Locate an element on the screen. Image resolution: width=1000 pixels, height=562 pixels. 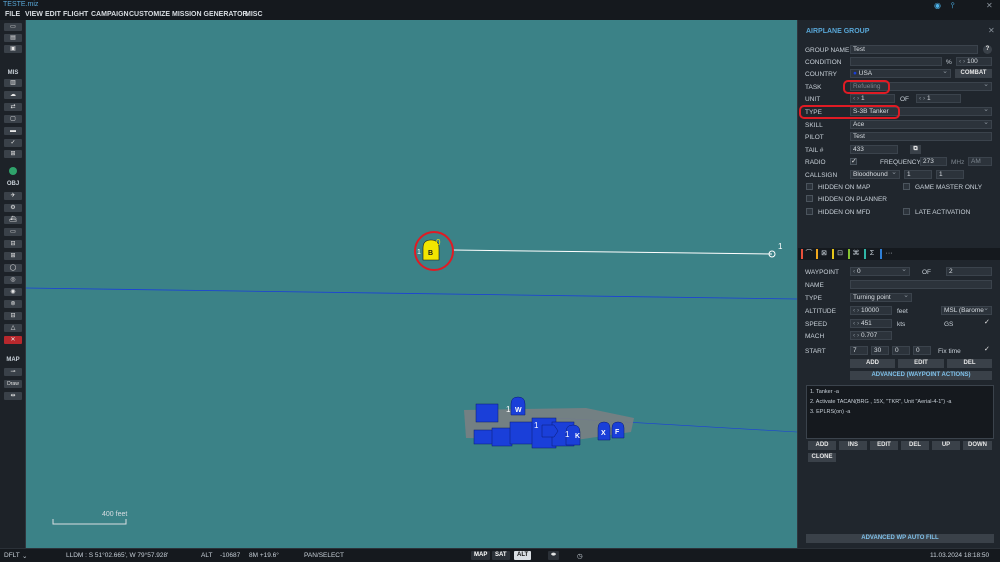
am-select: AM is located at coordinates (980, 161).